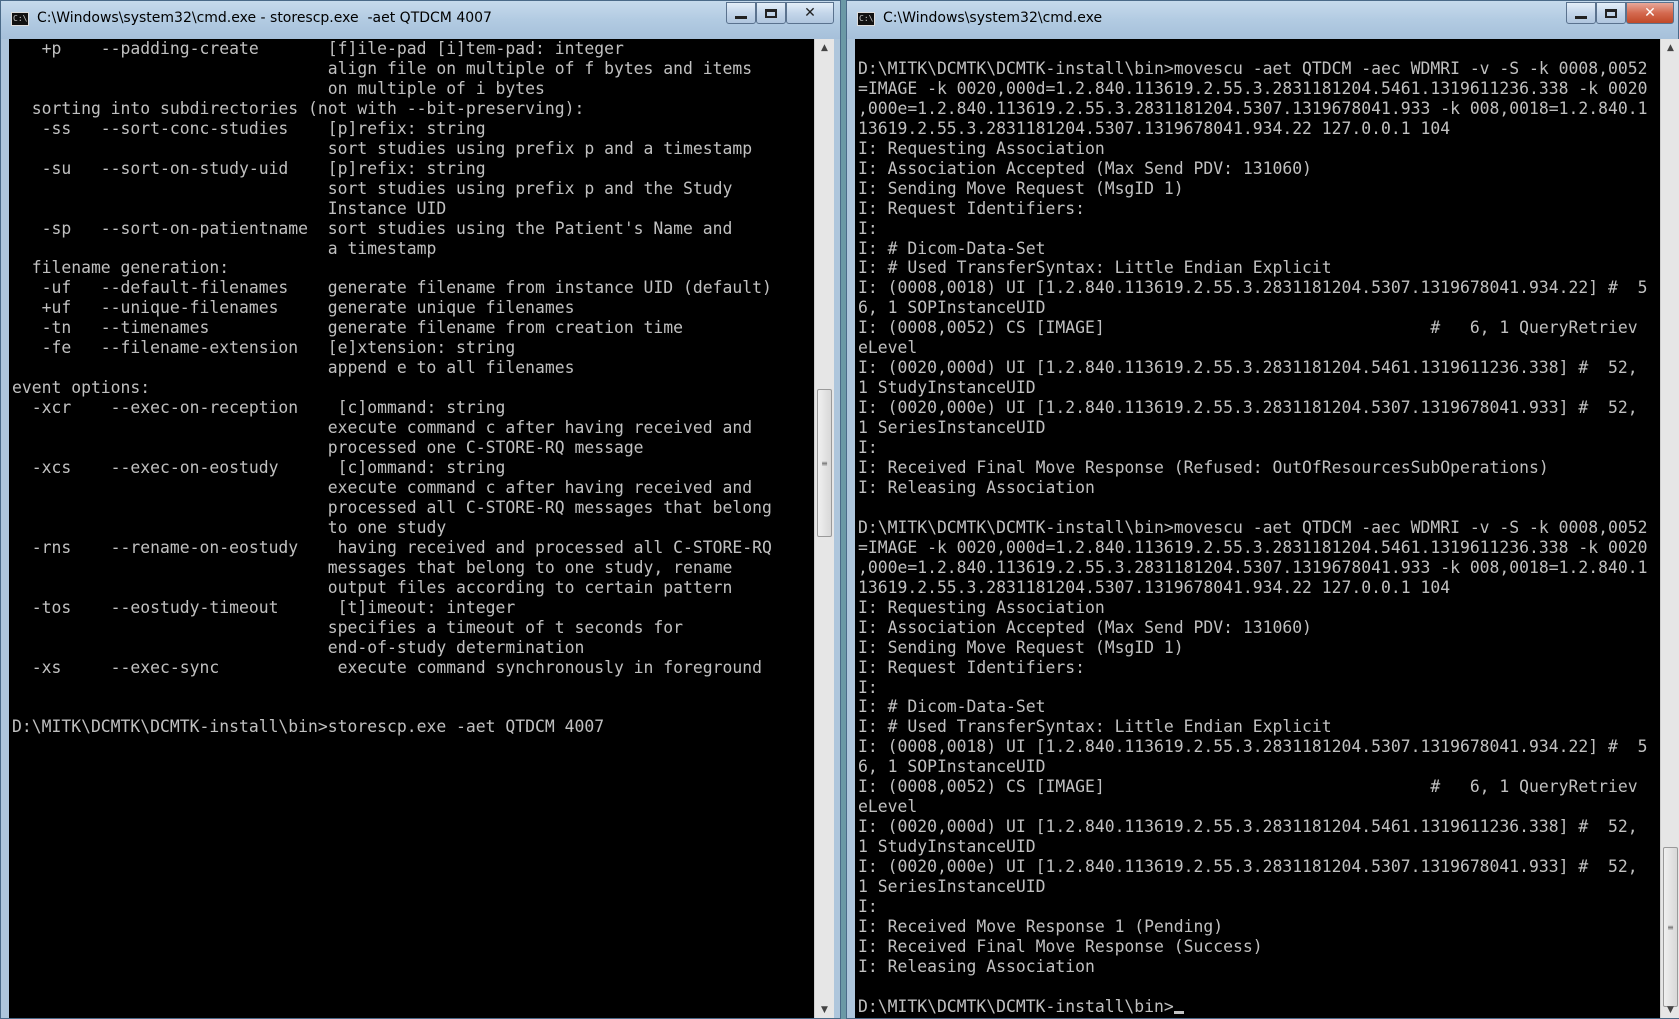 The height and width of the screenshot is (1019, 1679). Describe the element at coordinates (1262, 20) in the screenshot. I see `window-titlebar: C:\ C:\Windows\system32\cmd.exe ✕` at that location.